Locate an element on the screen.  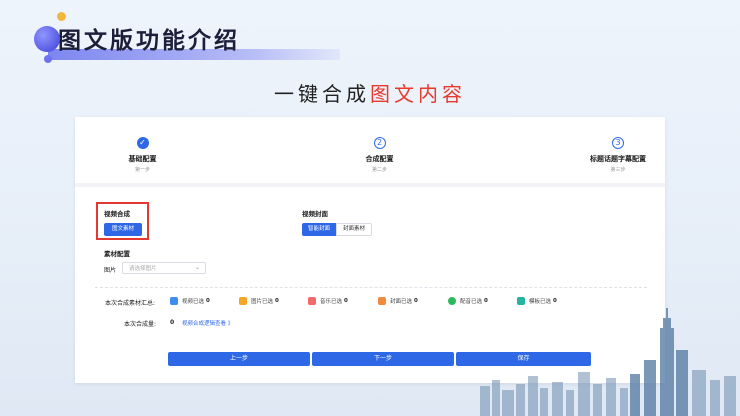
step-3-name: 标题话题字幕配置 is located at coordinates (618, 159).